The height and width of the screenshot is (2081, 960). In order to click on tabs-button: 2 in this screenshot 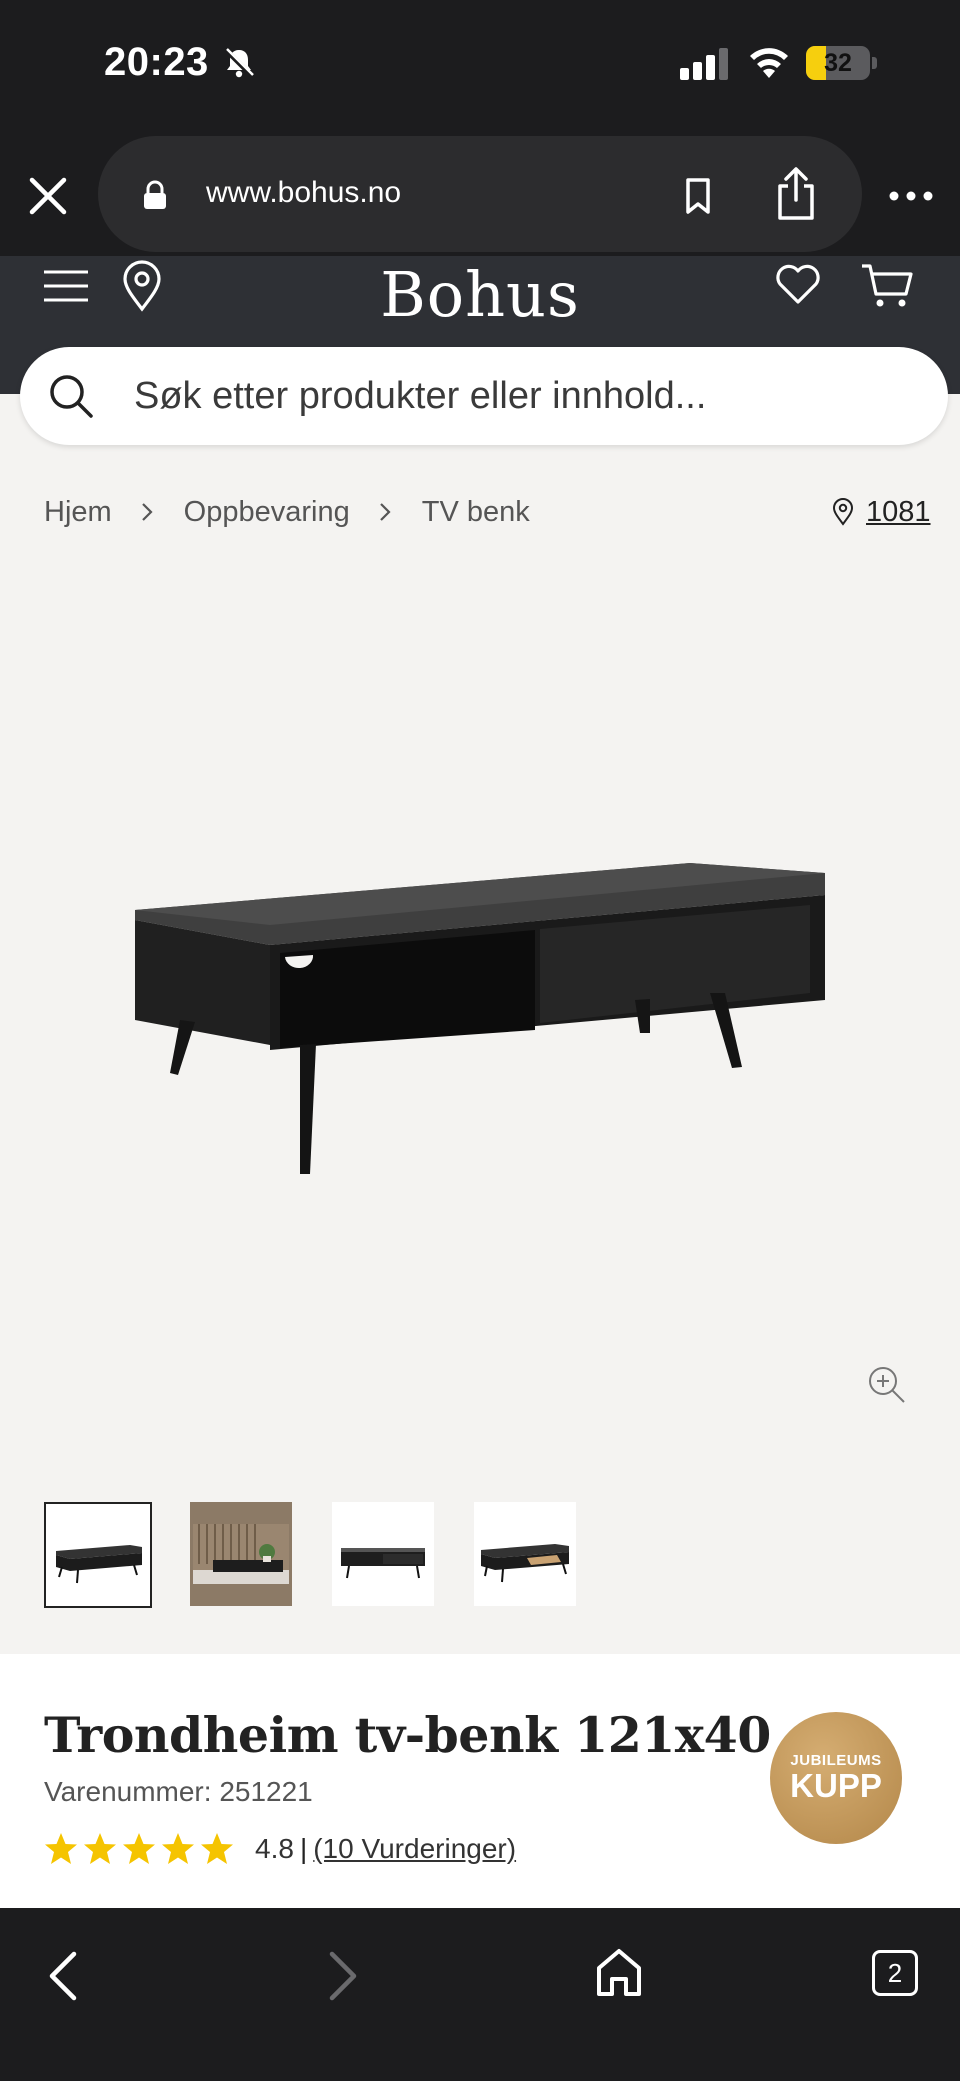, I will do `click(895, 1973)`.